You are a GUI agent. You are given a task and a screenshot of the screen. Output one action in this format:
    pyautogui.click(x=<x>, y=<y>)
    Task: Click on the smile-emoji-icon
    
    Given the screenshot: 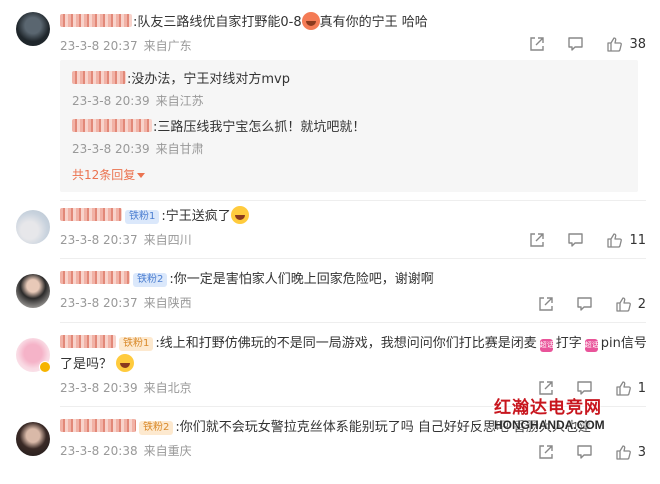 What is the action you would take?
    pyautogui.click(x=125, y=363)
    